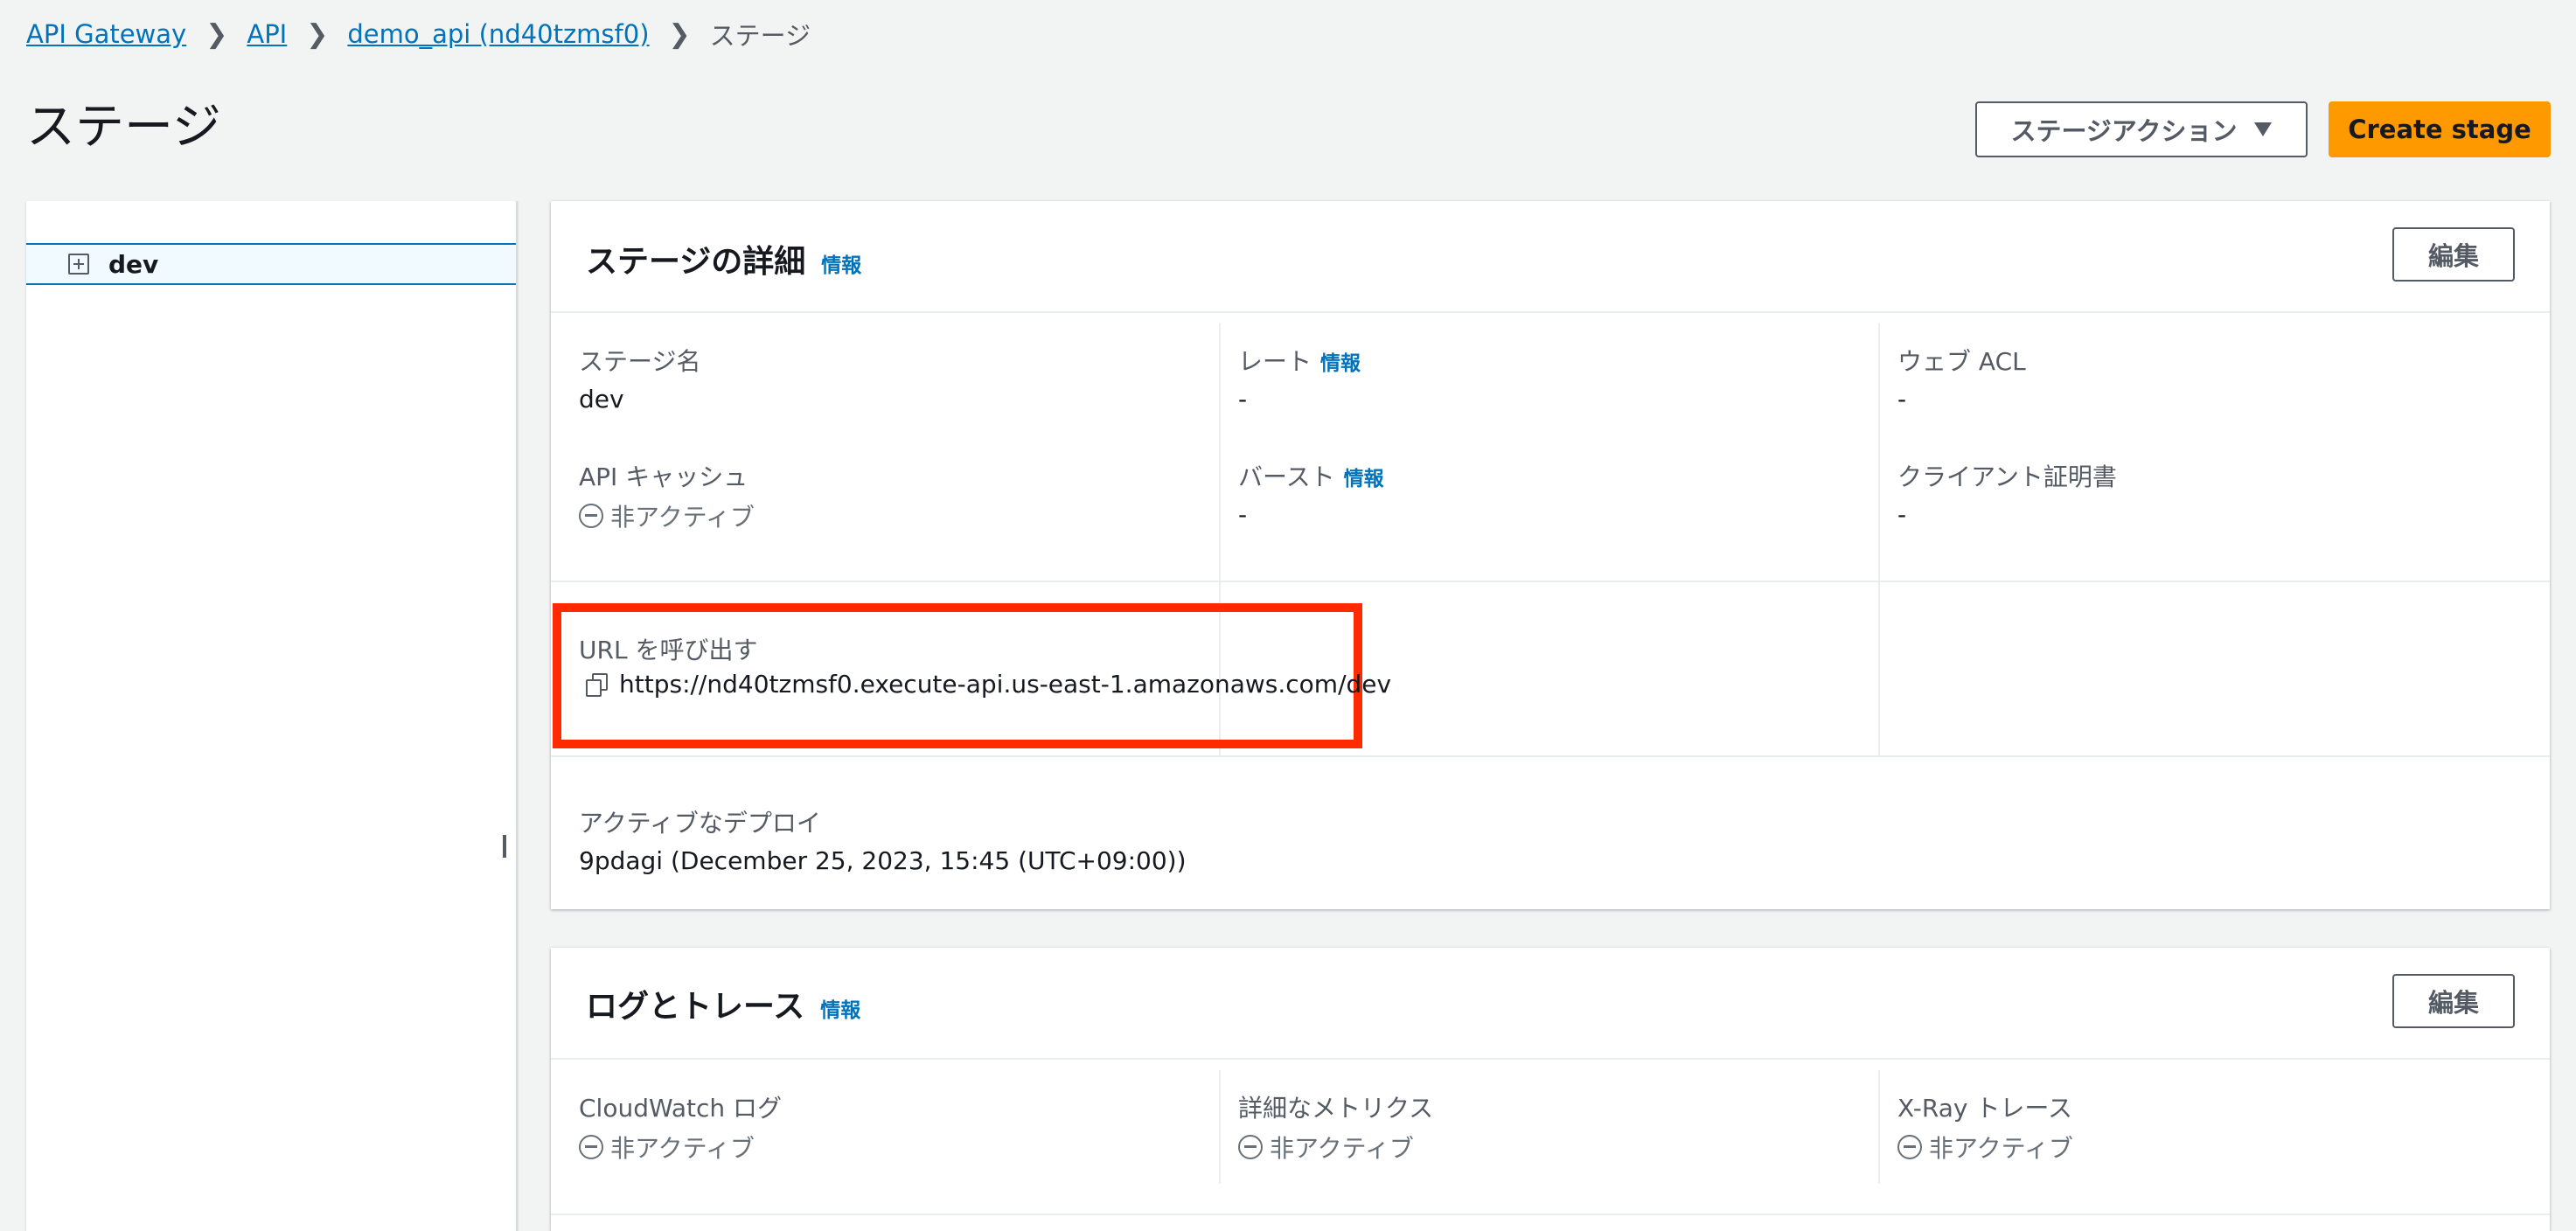 This screenshot has width=2576, height=1231. What do you see at coordinates (1902, 400) in the screenshot?
I see `web-acl-value: -` at bounding box center [1902, 400].